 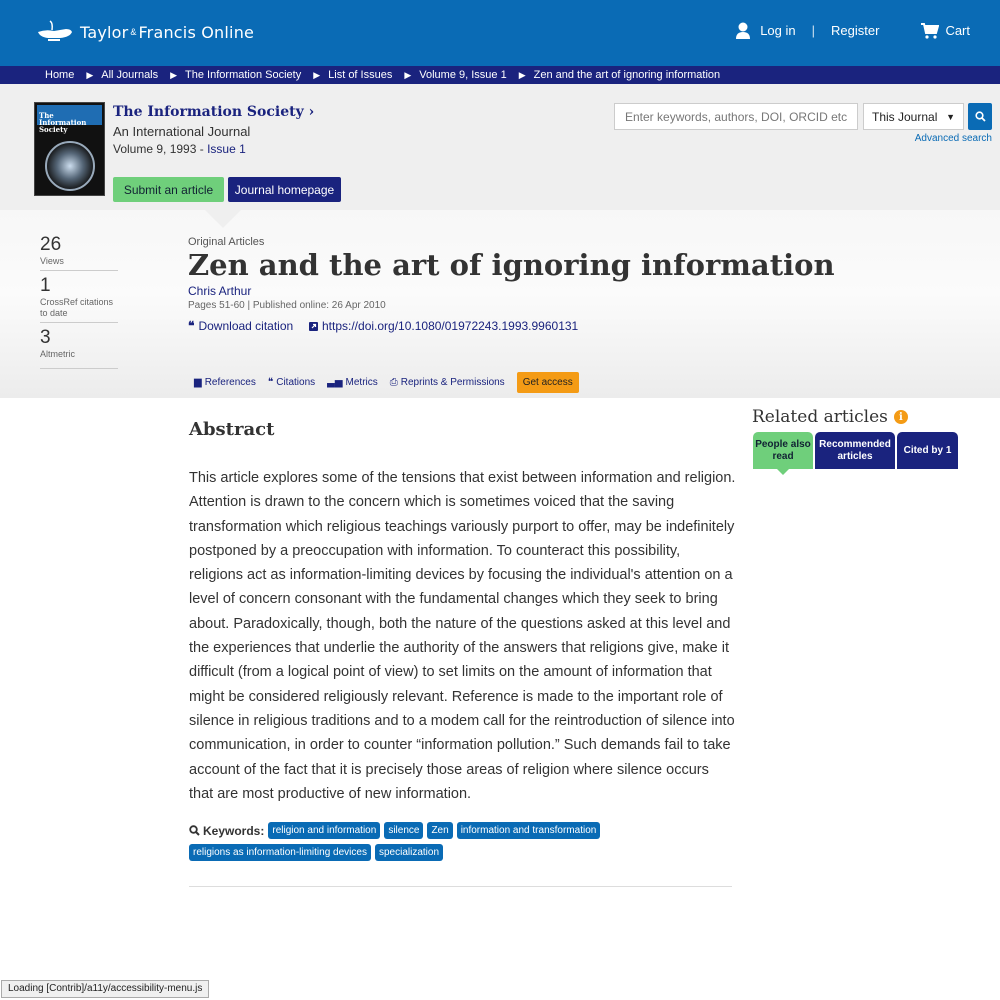 What do you see at coordinates (296, 382) in the screenshot?
I see `tab-citations-label: Citations` at bounding box center [296, 382].